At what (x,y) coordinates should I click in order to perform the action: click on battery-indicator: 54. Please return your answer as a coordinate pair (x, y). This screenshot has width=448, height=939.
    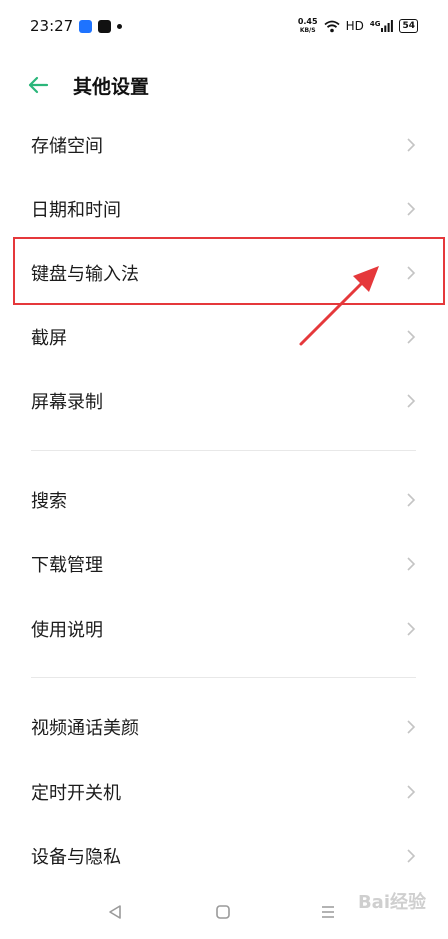
    Looking at the image, I should click on (408, 26).